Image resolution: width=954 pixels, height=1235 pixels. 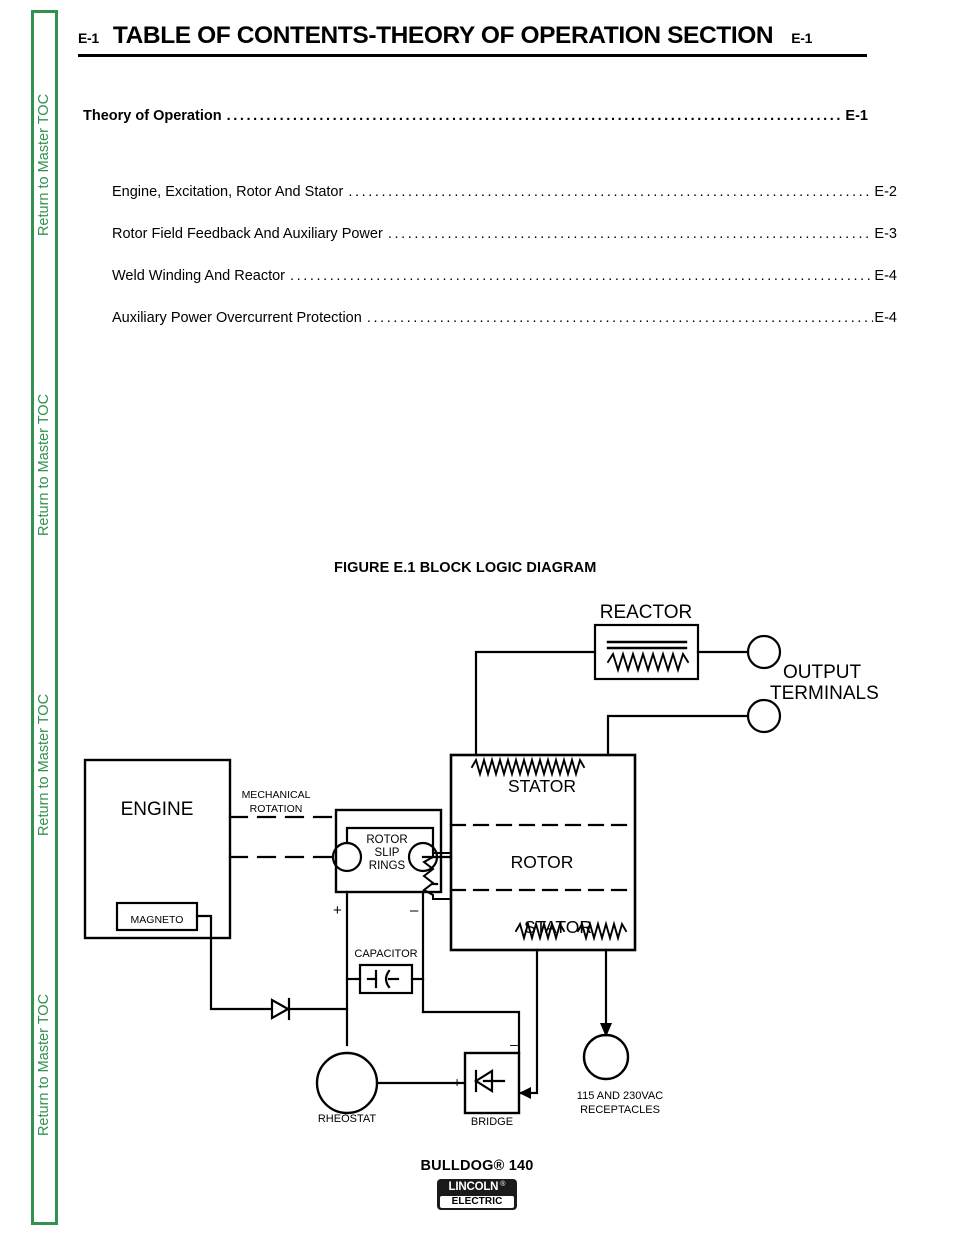 I want to click on toc-entry-label: Engine, Excitation, Rotor And Stator, so click(x=228, y=192).